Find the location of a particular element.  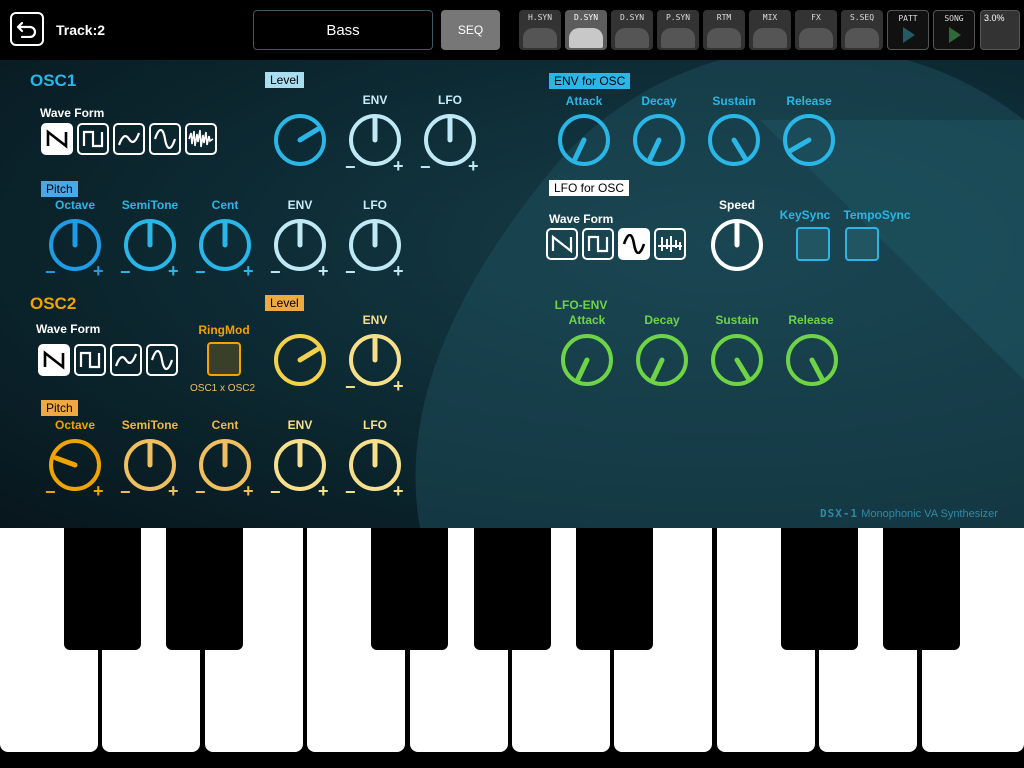

track-label: Track:2 is located at coordinates (81, 30).